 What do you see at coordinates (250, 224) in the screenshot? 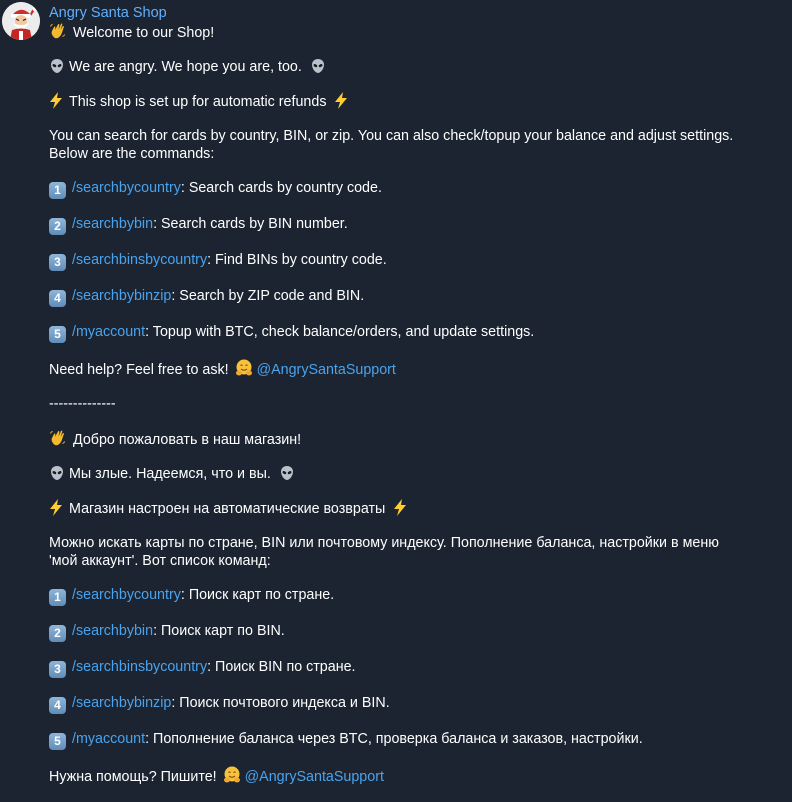
I see `command-desc: : Search cards by BIN number.` at bounding box center [250, 224].